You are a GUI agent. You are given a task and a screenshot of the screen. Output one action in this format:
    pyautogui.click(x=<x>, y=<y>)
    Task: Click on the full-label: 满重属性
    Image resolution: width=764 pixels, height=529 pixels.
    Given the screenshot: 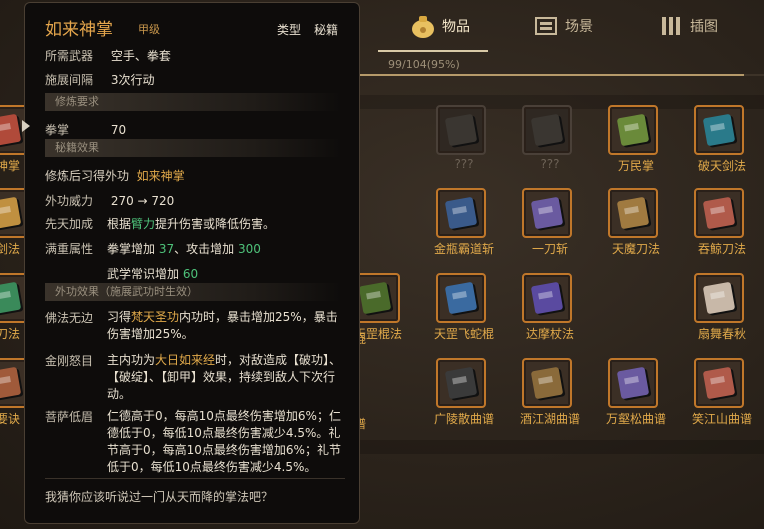 What is the action you would take?
    pyautogui.click(x=69, y=249)
    